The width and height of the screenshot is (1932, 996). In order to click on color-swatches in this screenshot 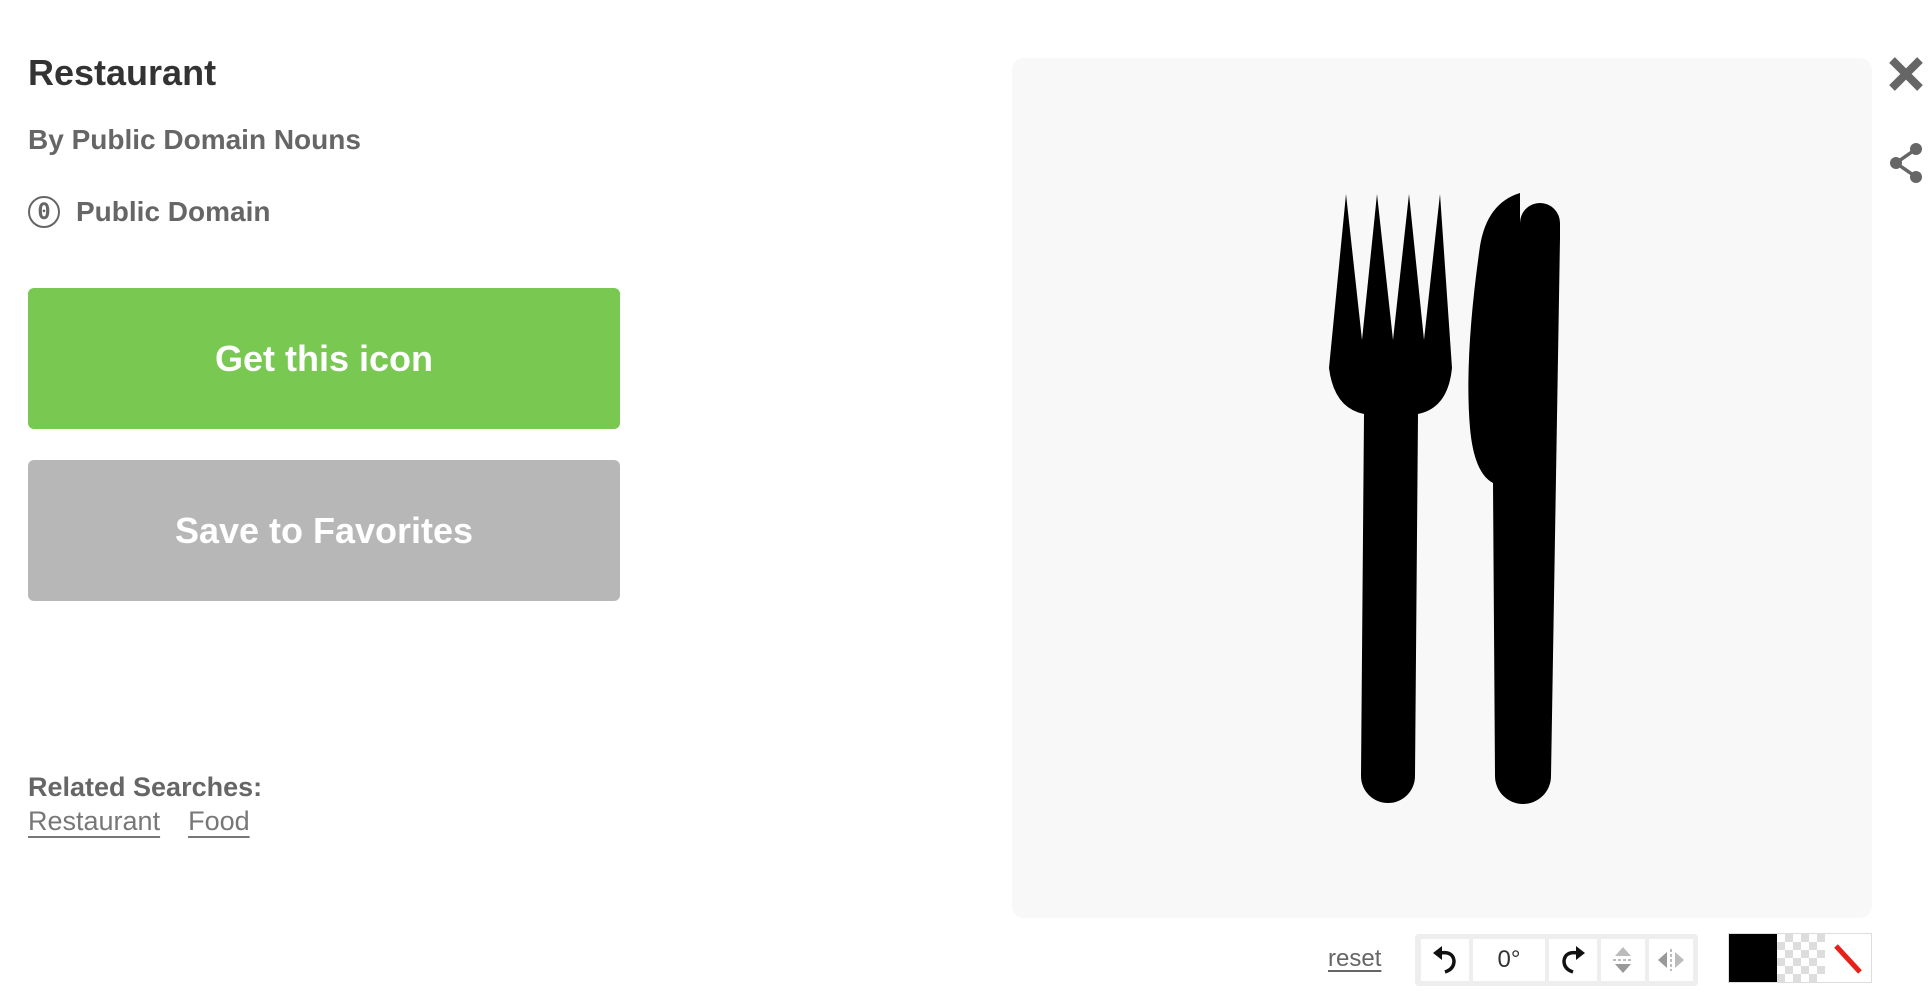, I will do `click(1800, 958)`.